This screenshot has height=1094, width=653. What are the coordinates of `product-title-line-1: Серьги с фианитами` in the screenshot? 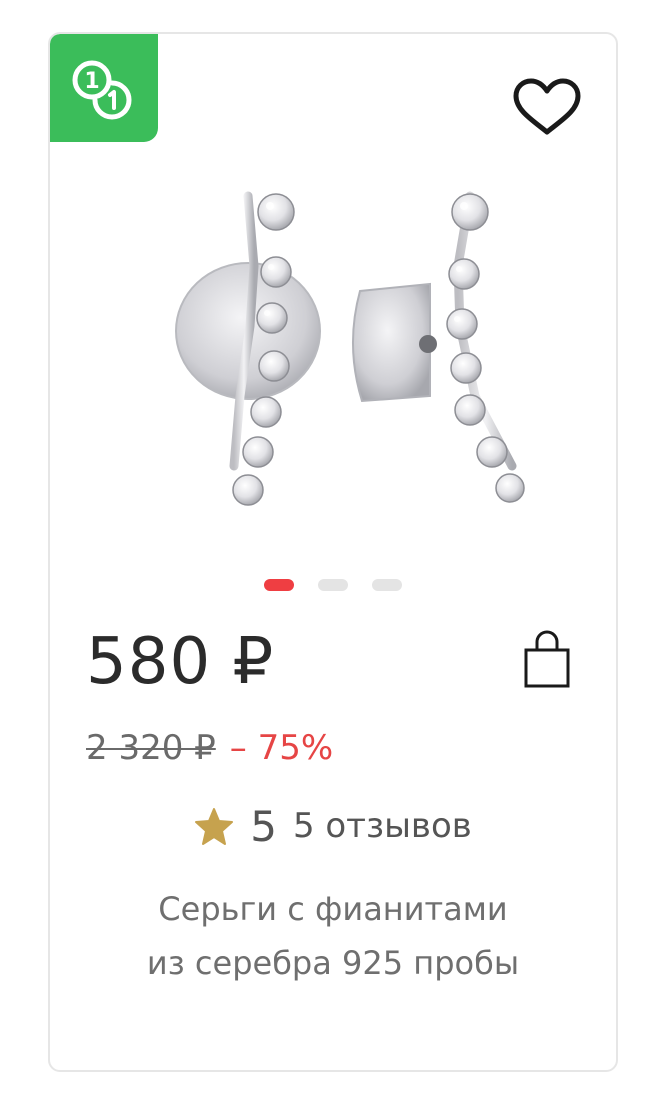 It's located at (333, 909).